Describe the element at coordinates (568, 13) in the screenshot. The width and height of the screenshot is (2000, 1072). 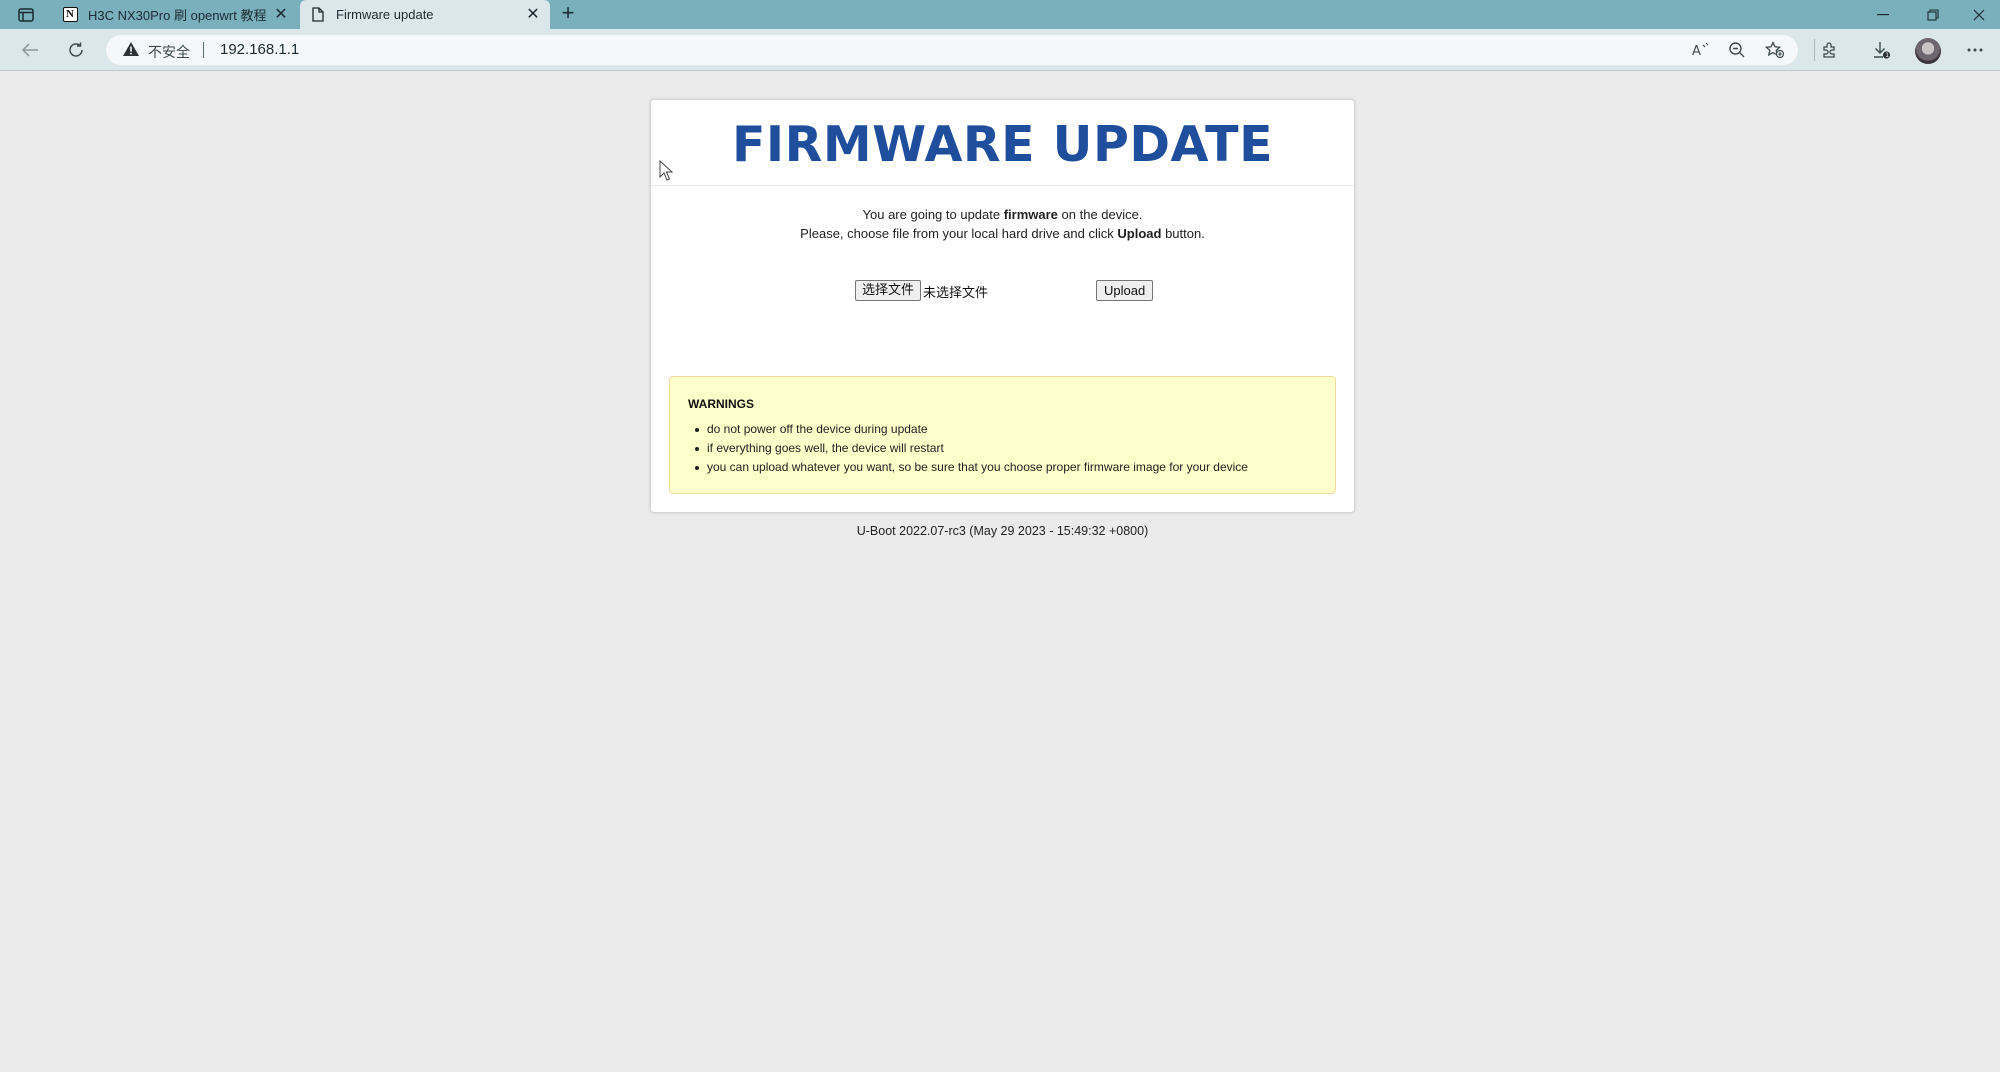
I see `new-tab-button: +` at that location.